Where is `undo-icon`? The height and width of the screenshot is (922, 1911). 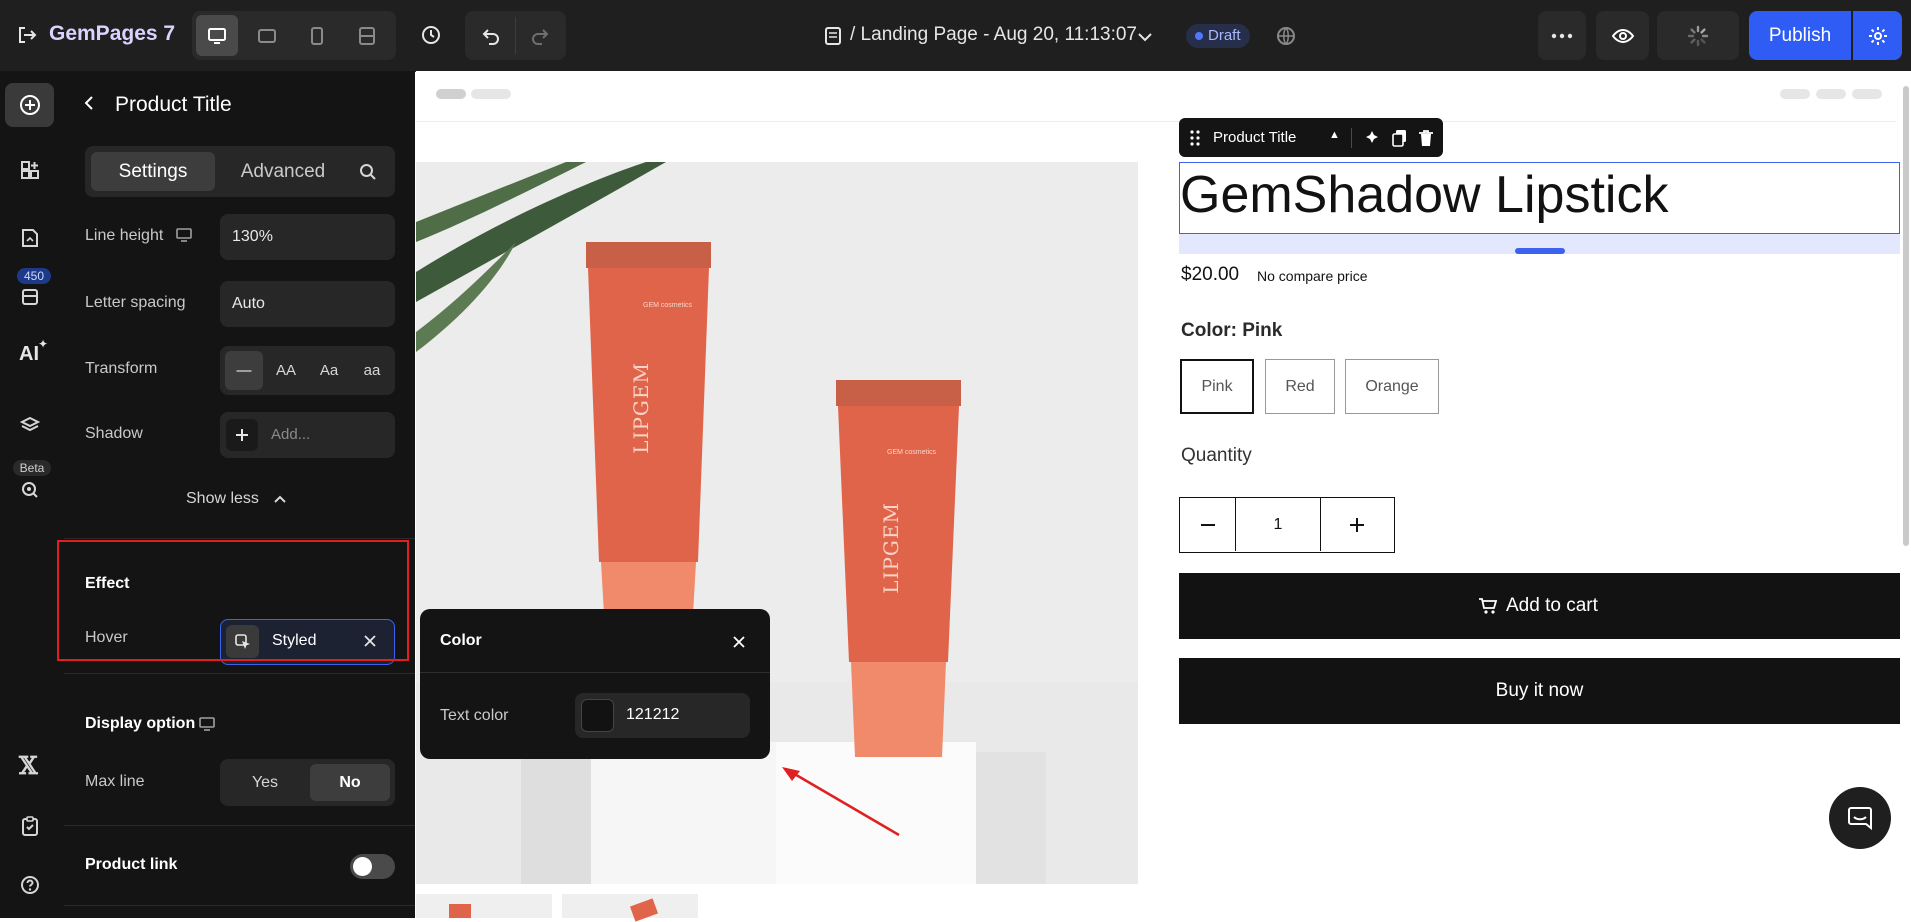 undo-icon is located at coordinates (491, 35).